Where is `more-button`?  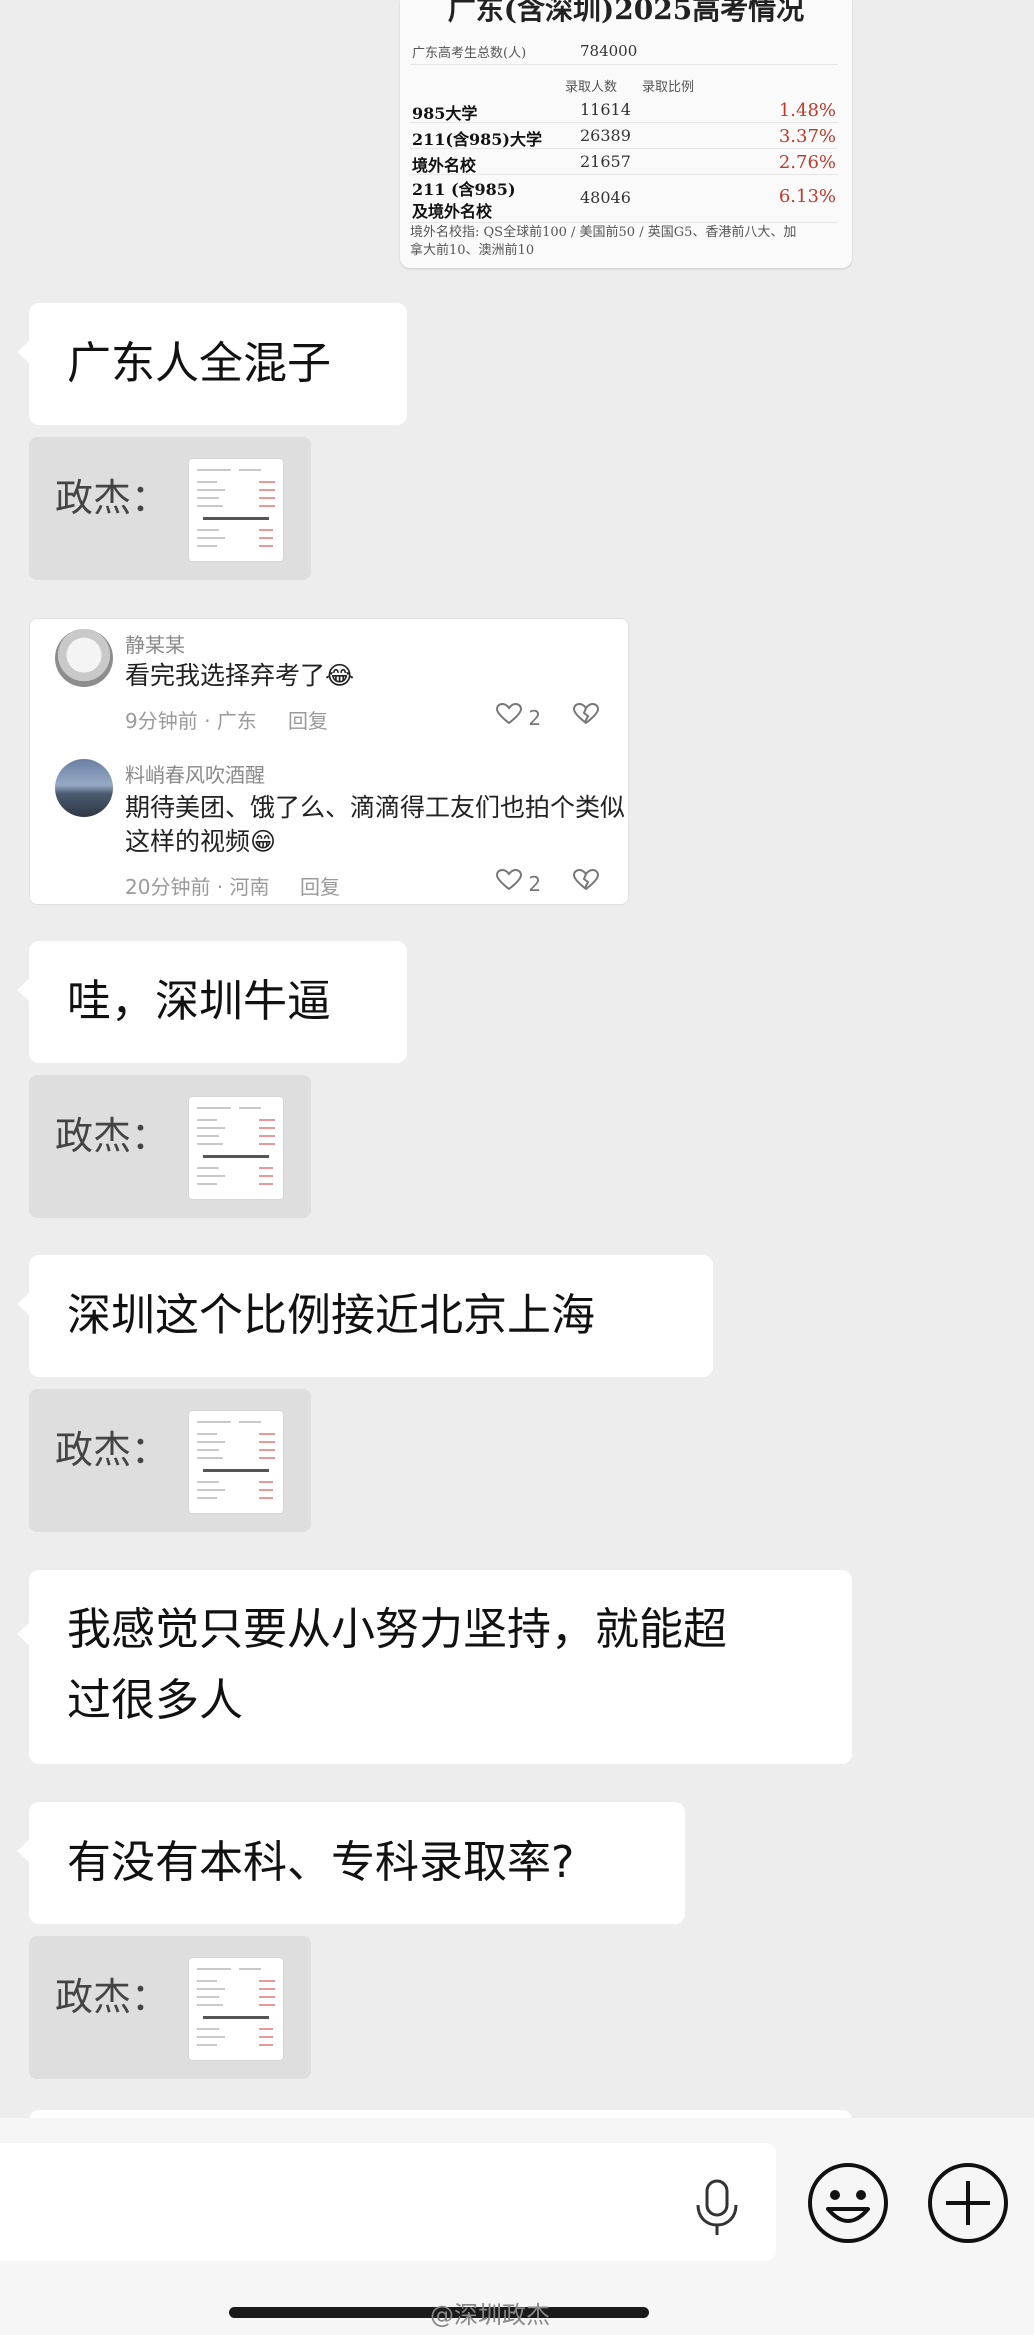 more-button is located at coordinates (968, 2205).